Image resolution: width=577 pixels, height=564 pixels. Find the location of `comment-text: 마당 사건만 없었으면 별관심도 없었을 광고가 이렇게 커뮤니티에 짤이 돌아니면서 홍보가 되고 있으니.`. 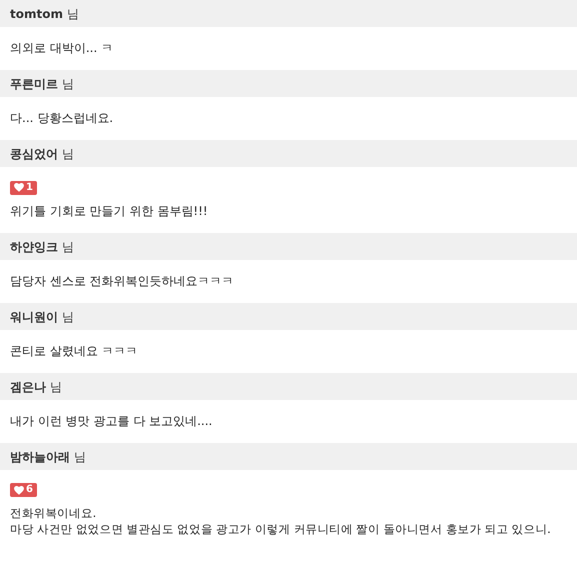

comment-text: 마당 사건만 없었으면 별관심도 없었을 광고가 이렇게 커뮤니티에 짤이 돌아니면서 홍보가 되고 있으니. is located at coordinates (281, 529).